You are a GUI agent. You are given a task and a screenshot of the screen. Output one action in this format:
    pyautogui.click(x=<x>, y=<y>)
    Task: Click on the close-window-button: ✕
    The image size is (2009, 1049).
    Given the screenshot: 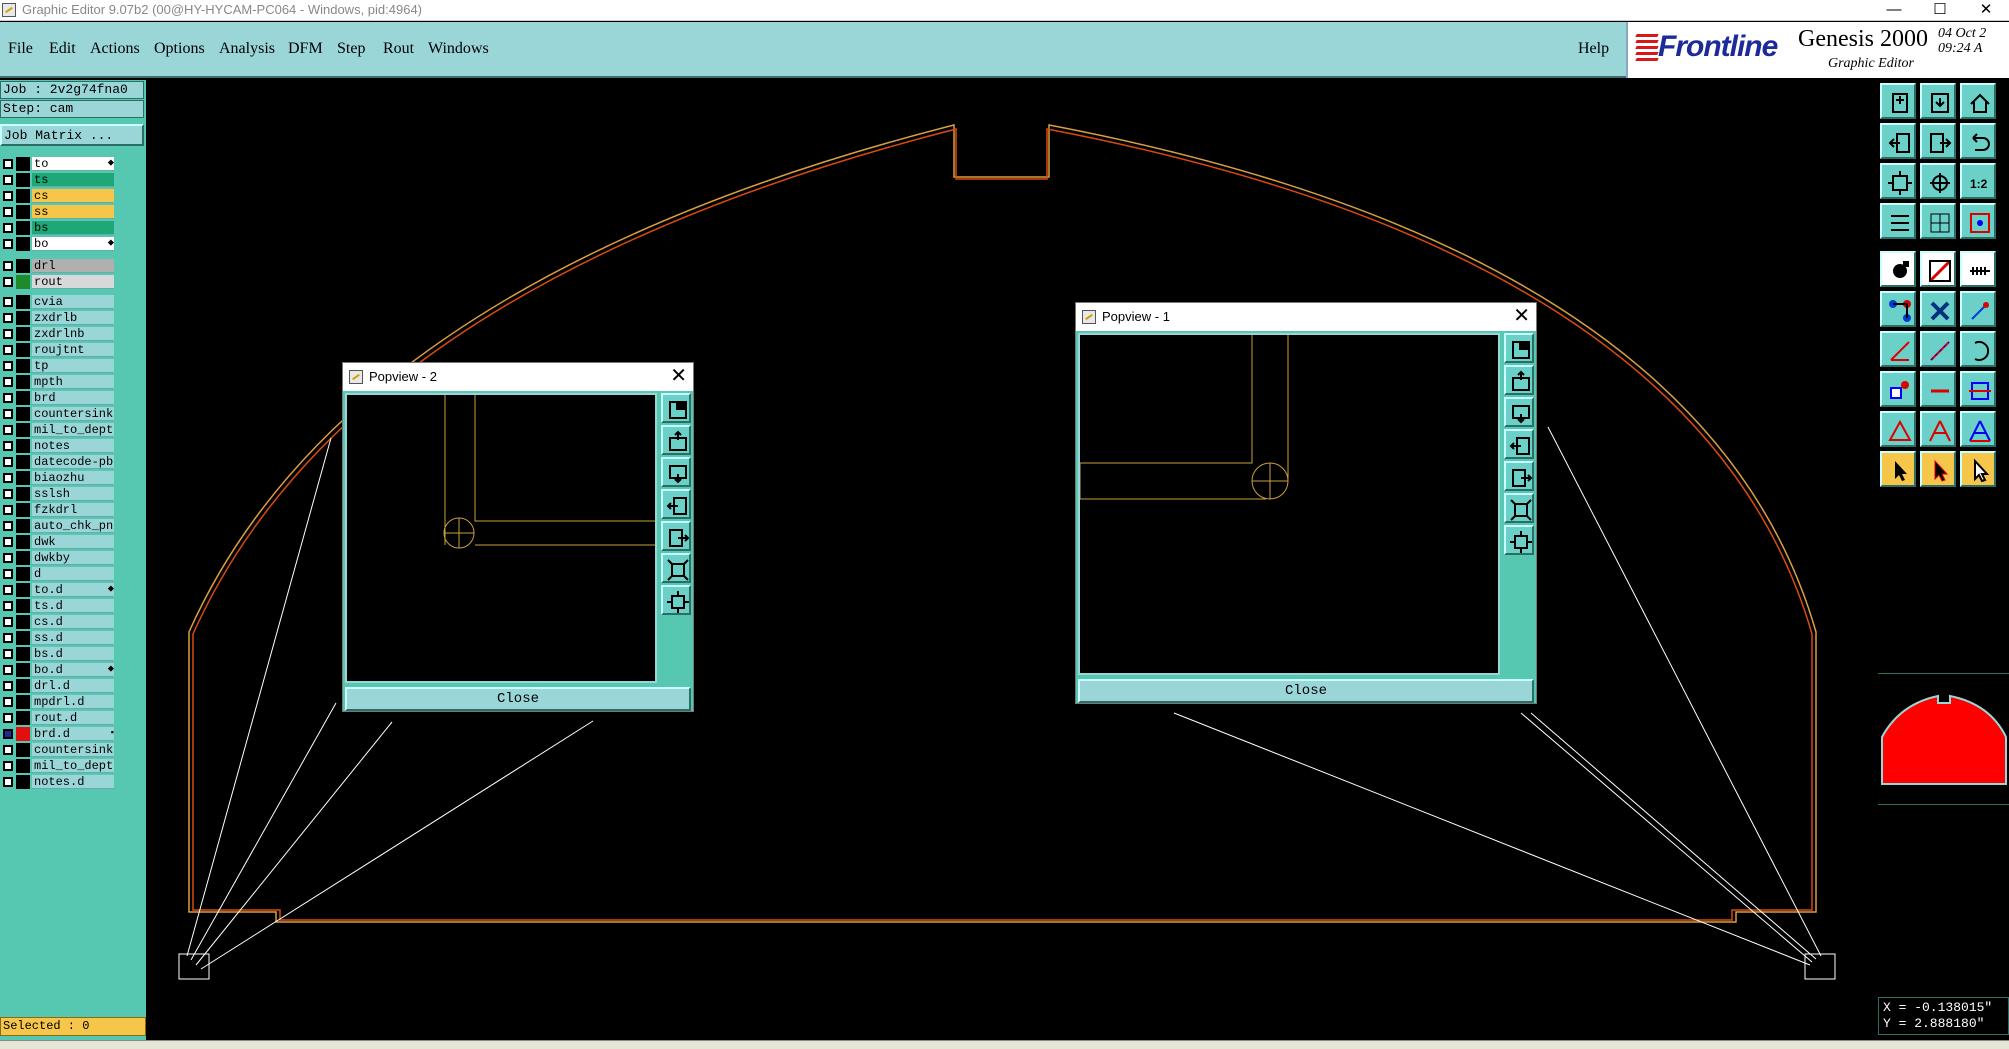 What is the action you would take?
    pyautogui.click(x=1986, y=10)
    